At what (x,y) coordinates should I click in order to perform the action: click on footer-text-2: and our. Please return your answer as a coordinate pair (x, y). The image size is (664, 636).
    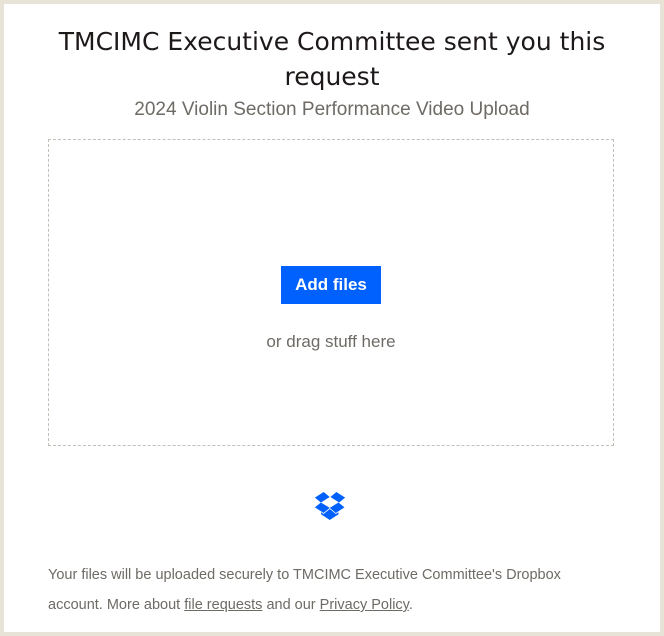
    Looking at the image, I should click on (291, 605).